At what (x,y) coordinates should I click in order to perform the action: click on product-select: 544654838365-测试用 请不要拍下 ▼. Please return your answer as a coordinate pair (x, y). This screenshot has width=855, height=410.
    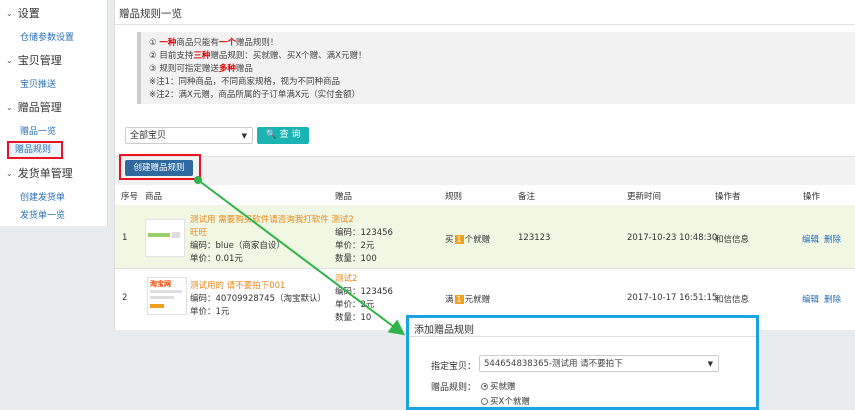
    Looking at the image, I should click on (599, 363).